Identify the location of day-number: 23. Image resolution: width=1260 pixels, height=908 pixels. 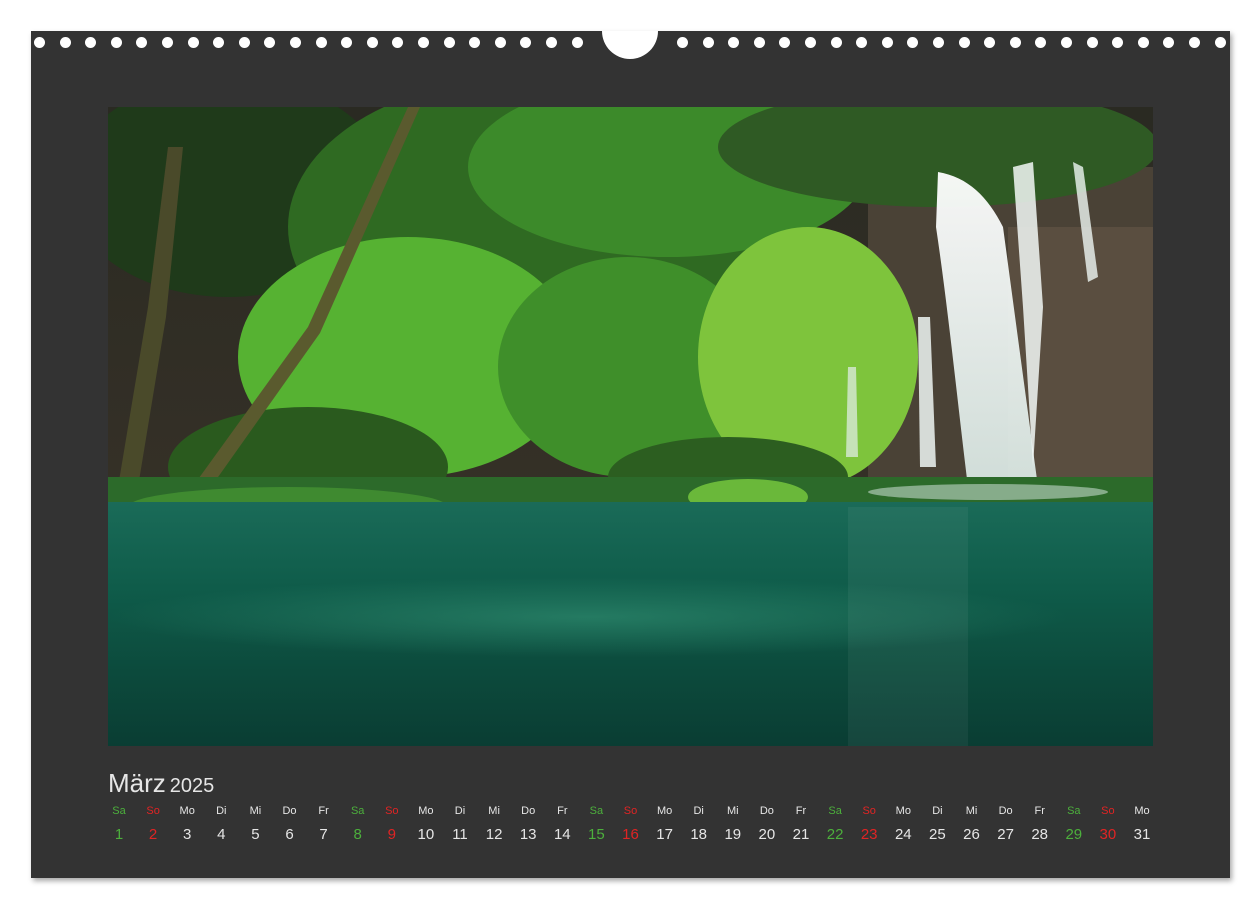
(869, 834).